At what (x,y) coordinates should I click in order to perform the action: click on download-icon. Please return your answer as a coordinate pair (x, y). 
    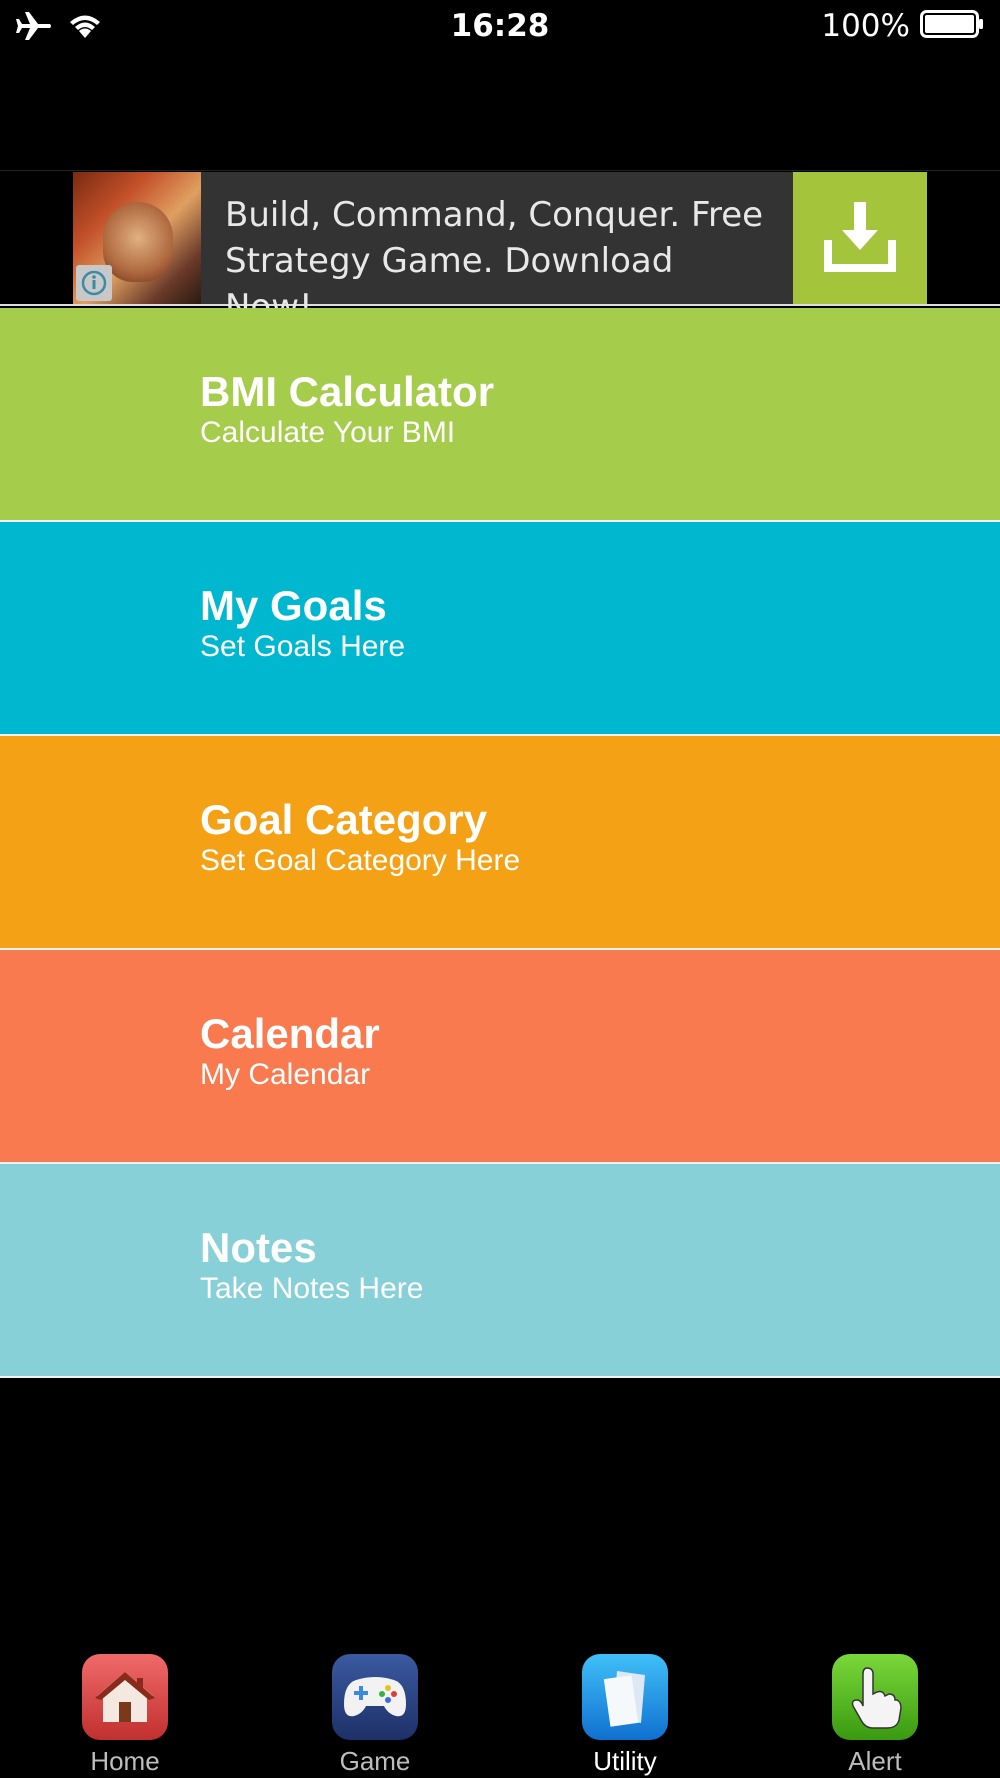
    Looking at the image, I should click on (860, 238).